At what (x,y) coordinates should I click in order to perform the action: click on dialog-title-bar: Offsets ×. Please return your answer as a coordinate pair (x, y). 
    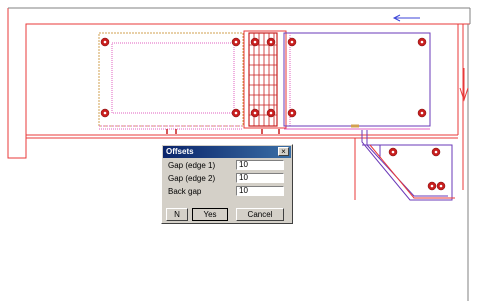
    Looking at the image, I should click on (227, 152).